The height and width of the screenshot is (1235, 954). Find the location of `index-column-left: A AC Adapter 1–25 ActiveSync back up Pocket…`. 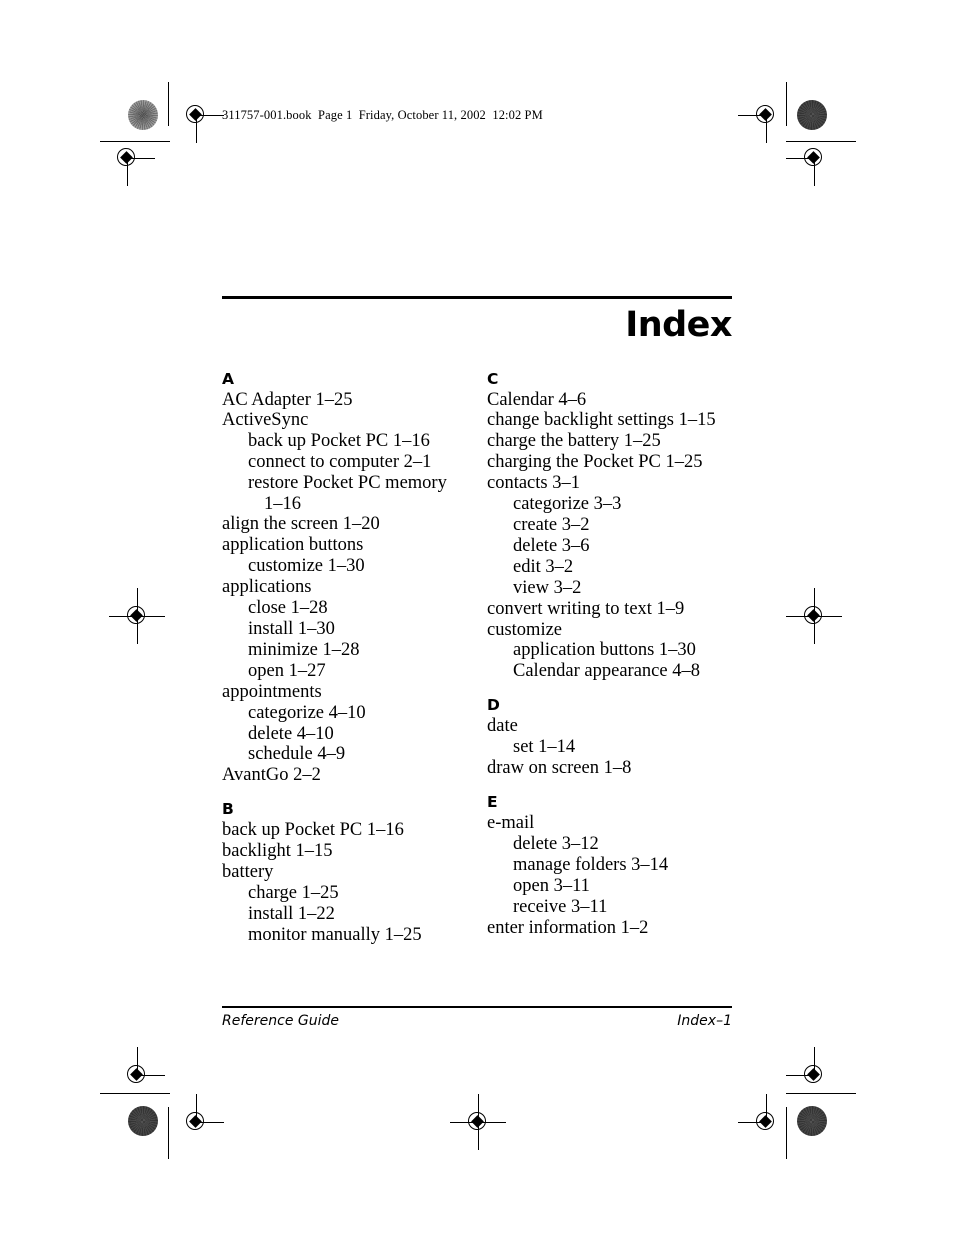

index-column-left: A AC Adapter 1–25 ActiveSync back up Pocket… is located at coordinates (344, 657).